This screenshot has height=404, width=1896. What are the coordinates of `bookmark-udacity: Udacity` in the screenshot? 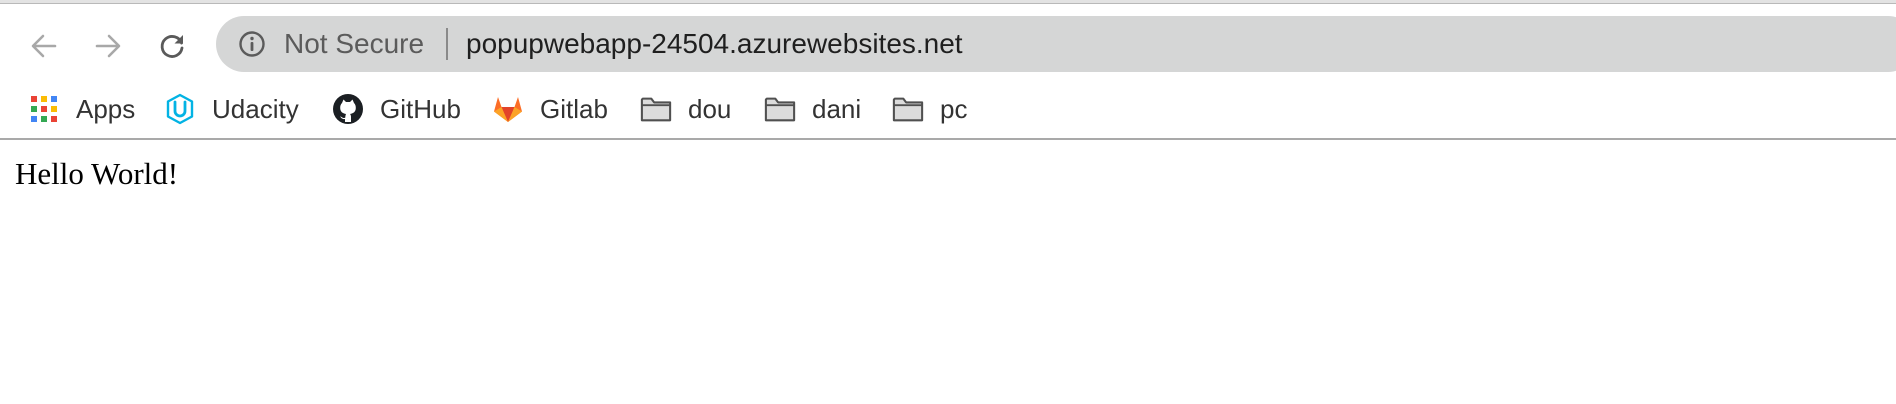 It's located at (231, 109).